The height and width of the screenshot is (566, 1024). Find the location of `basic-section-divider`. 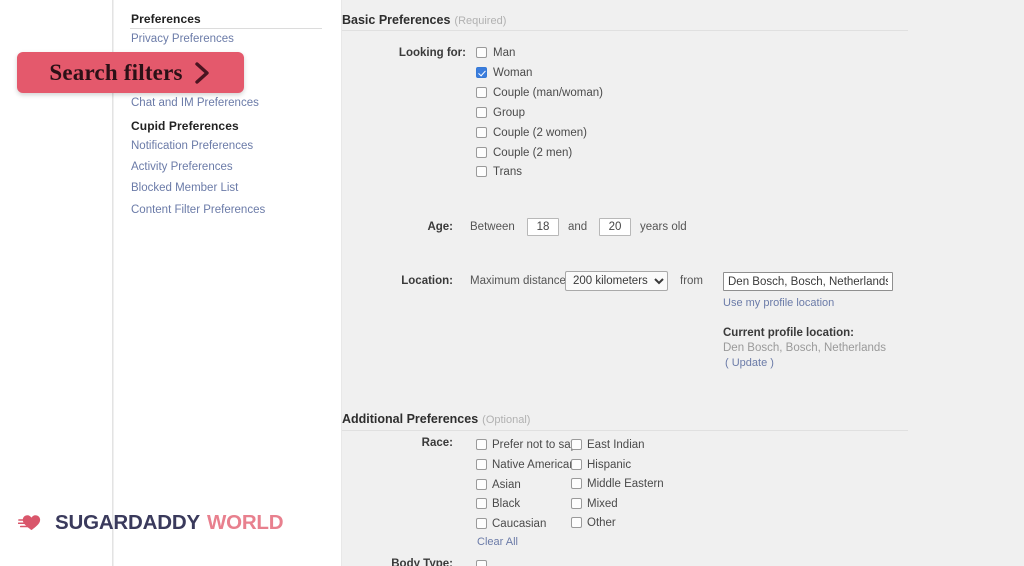

basic-section-divider is located at coordinates (625, 30).